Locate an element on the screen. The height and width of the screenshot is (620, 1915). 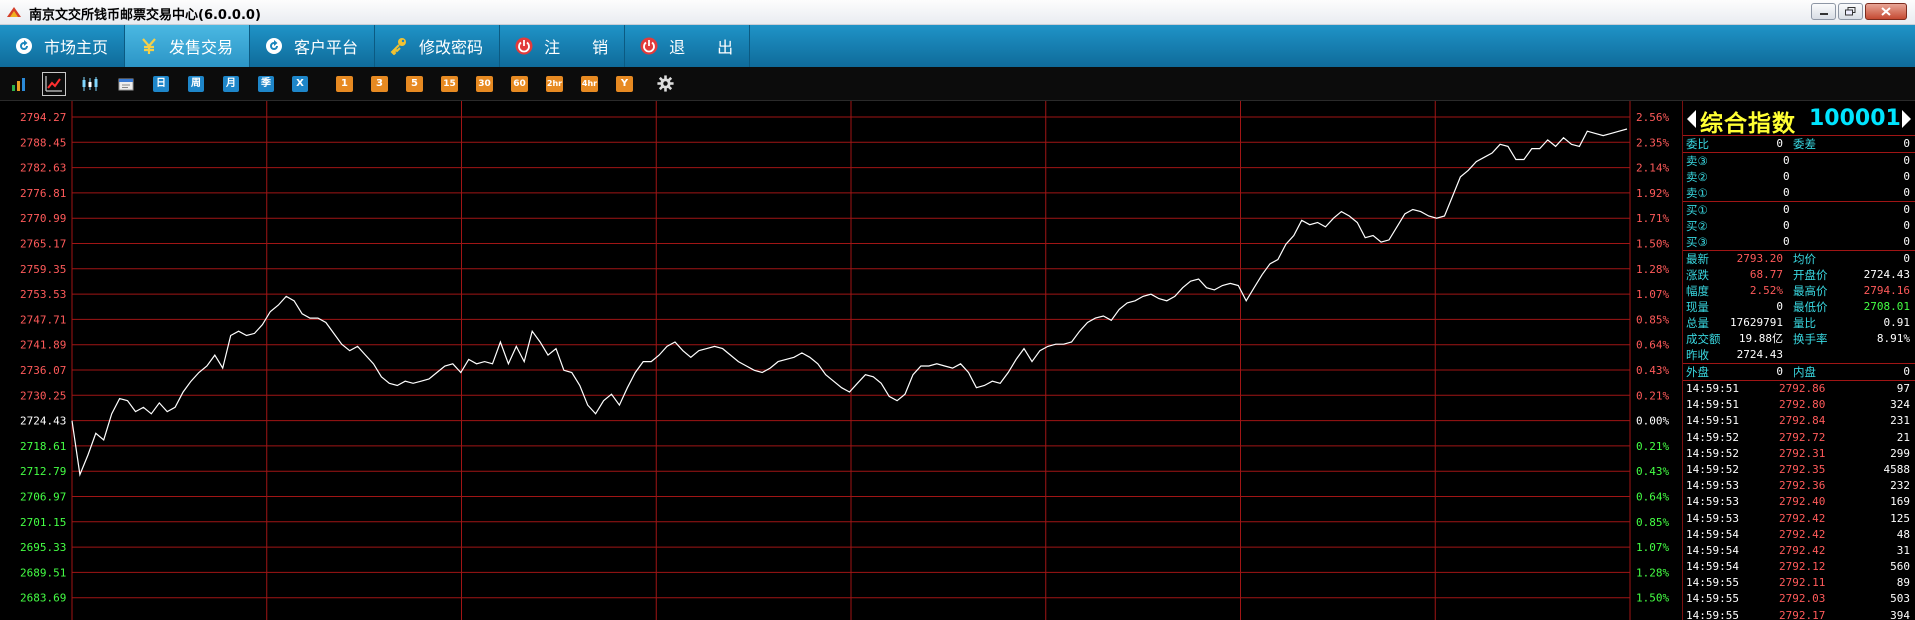
quote-row: 幅度 2.52% 最高价 2794.16 is located at coordinates (1799, 291).